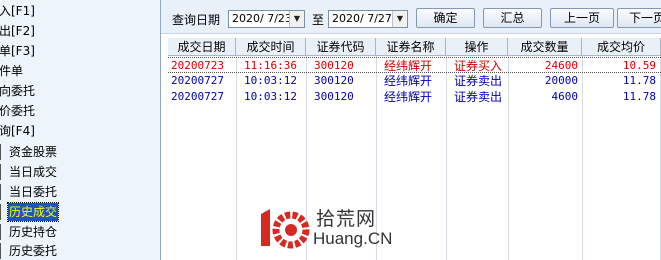 This screenshot has width=661, height=260. Describe the element at coordinates (362, 18) in the screenshot. I see `end-date-value: 2020/ 7/27` at that location.